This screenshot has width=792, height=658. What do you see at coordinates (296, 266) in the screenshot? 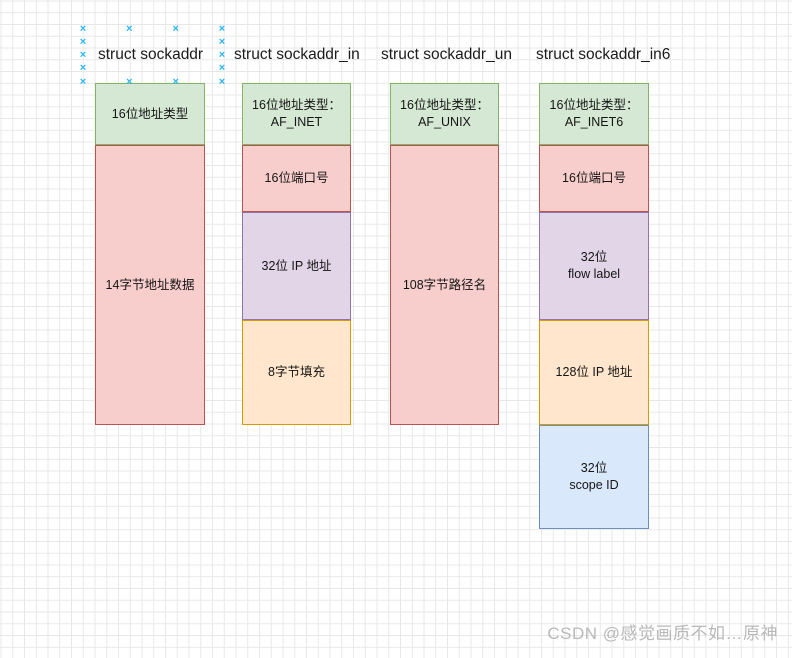
I see `struct-field-box: 32位 IP 地址` at bounding box center [296, 266].